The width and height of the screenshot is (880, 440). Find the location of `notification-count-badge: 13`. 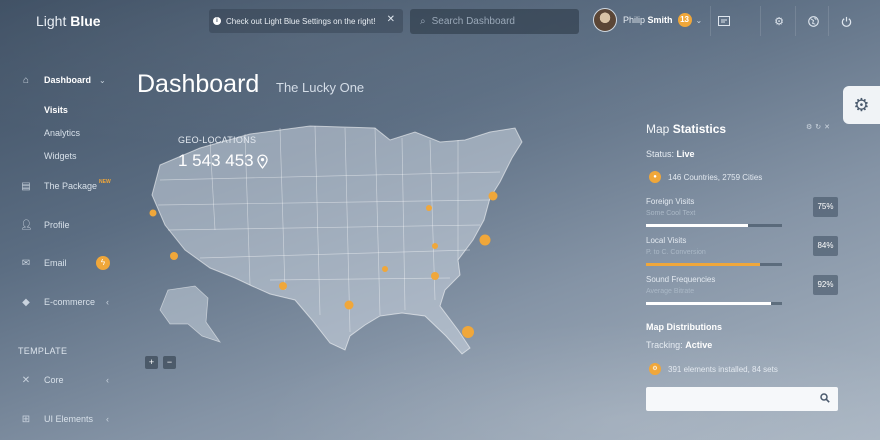

notification-count-badge: 13 is located at coordinates (684, 20).